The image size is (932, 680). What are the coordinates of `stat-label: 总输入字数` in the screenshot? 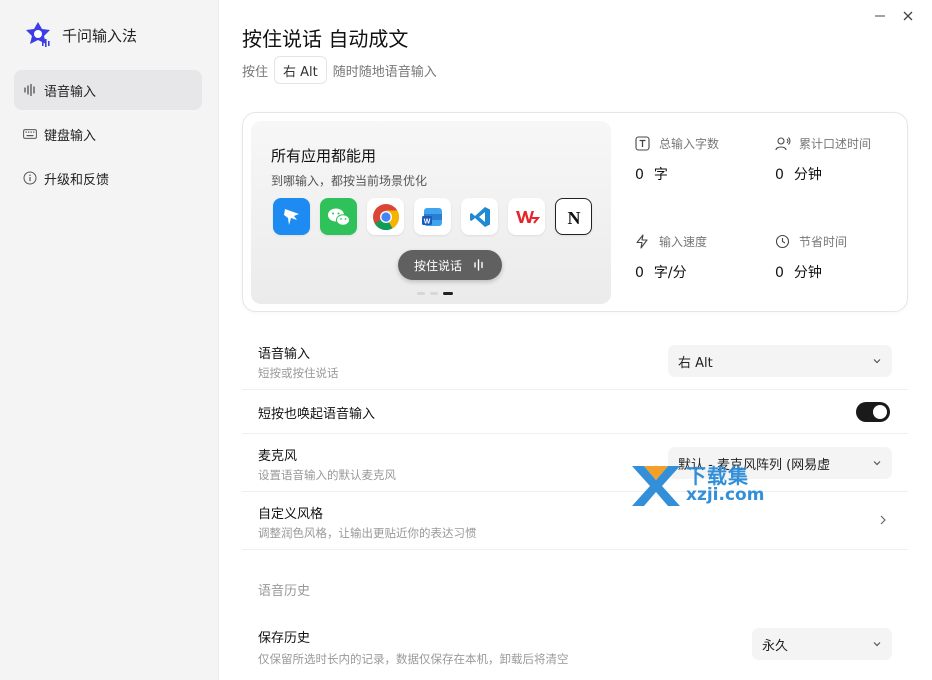 It's located at (689, 144).